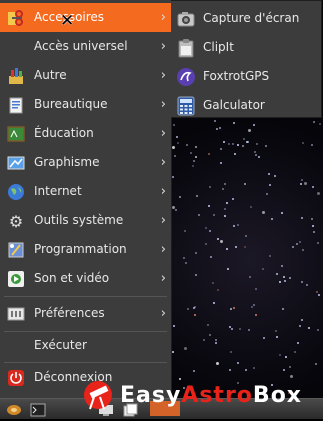  I want to click on submenu-item-label: ClipIt, so click(218, 47).